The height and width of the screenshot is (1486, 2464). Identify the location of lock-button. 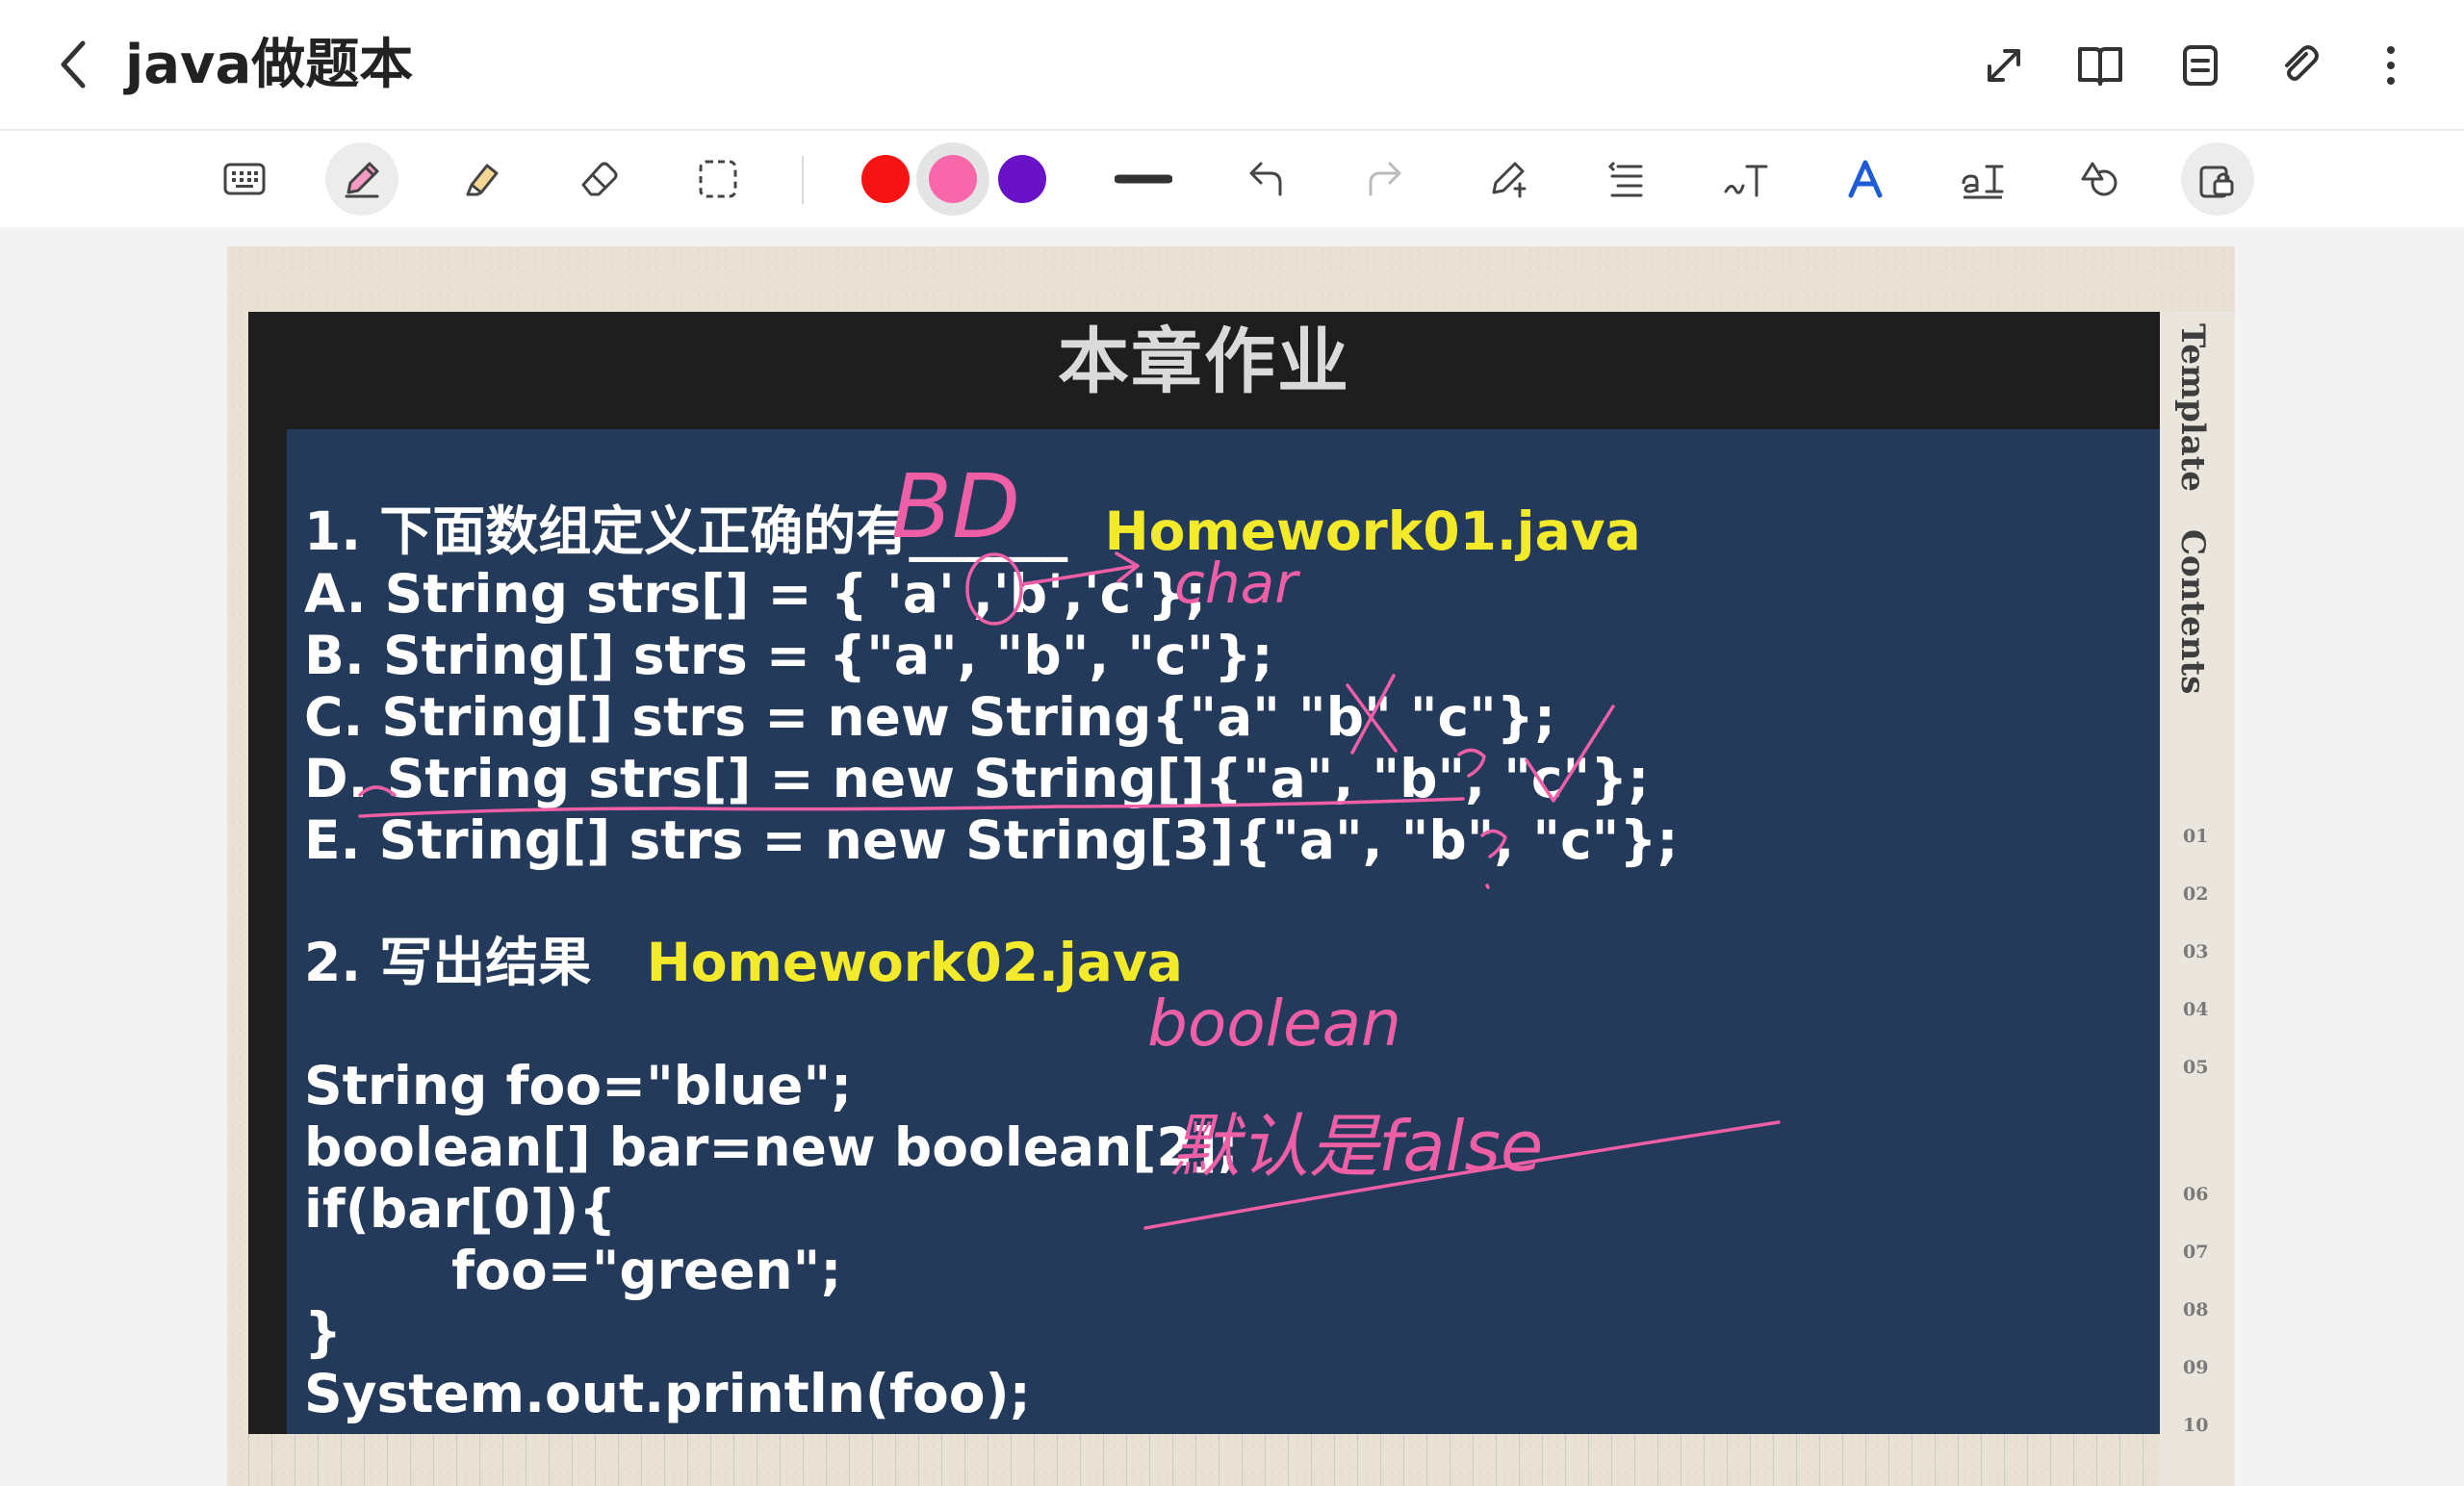
(2217, 179).